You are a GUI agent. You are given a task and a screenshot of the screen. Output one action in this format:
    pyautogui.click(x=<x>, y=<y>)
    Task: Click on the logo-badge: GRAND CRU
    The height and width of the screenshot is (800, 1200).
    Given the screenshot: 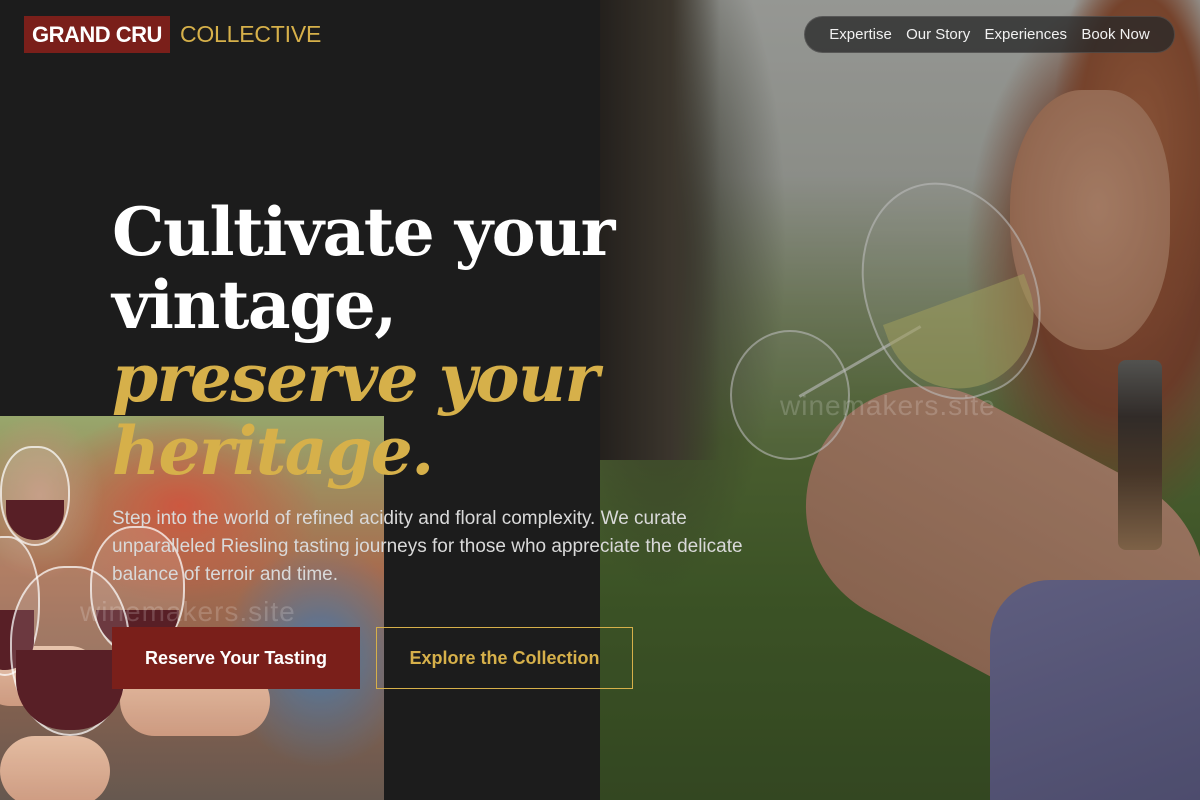 What is the action you would take?
    pyautogui.click(x=97, y=34)
    